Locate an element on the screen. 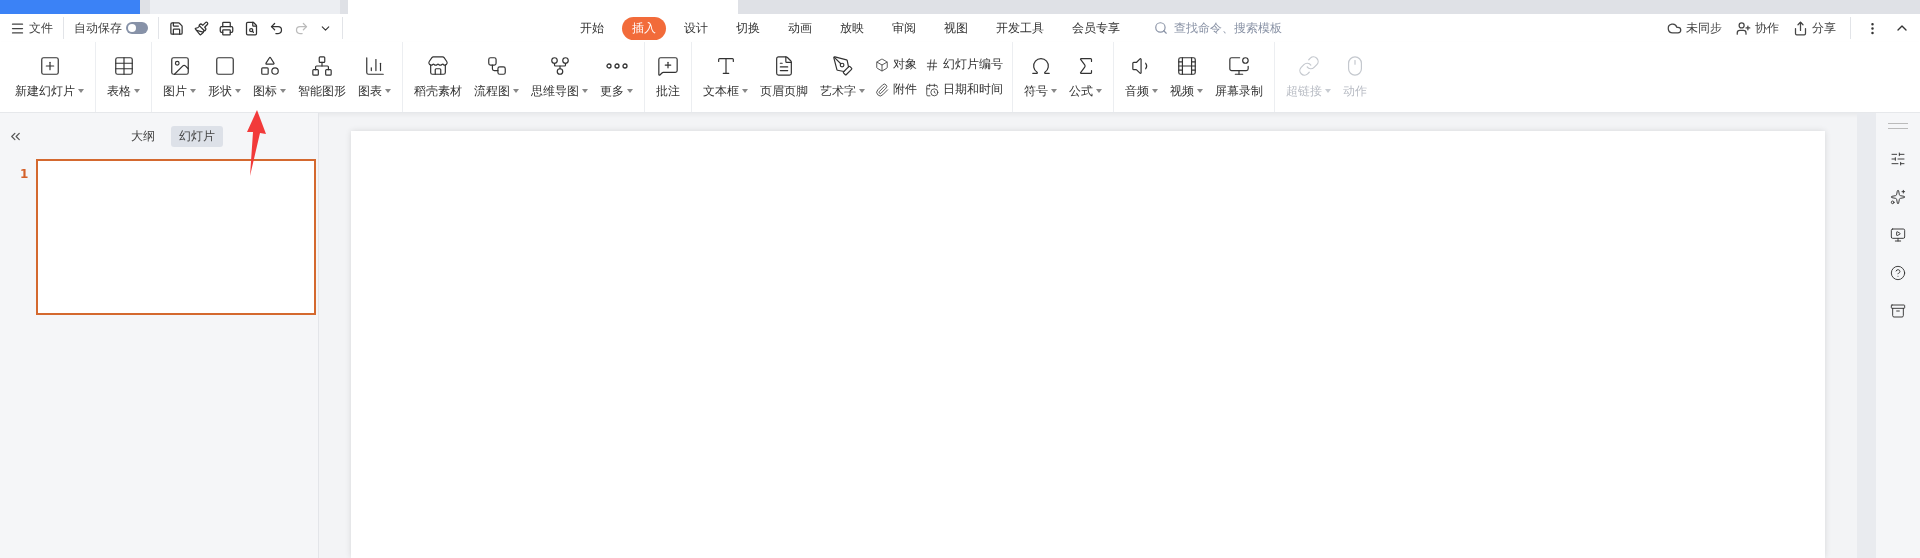  comment-icon is located at coordinates (668, 65).